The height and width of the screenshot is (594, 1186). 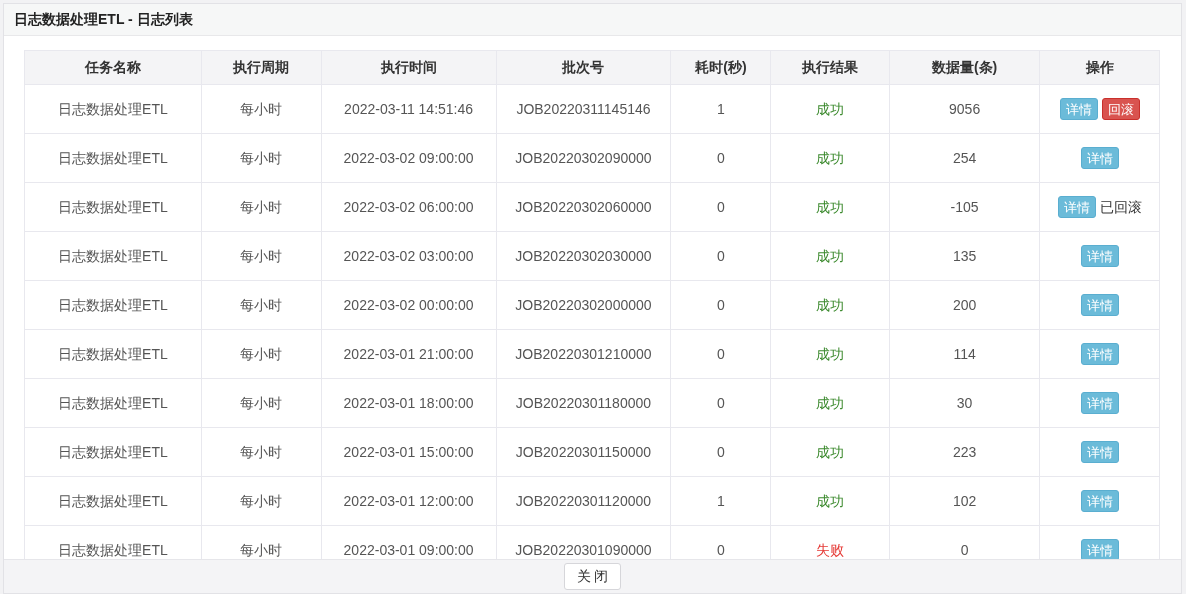 I want to click on result-status: 失败, so click(x=830, y=549).